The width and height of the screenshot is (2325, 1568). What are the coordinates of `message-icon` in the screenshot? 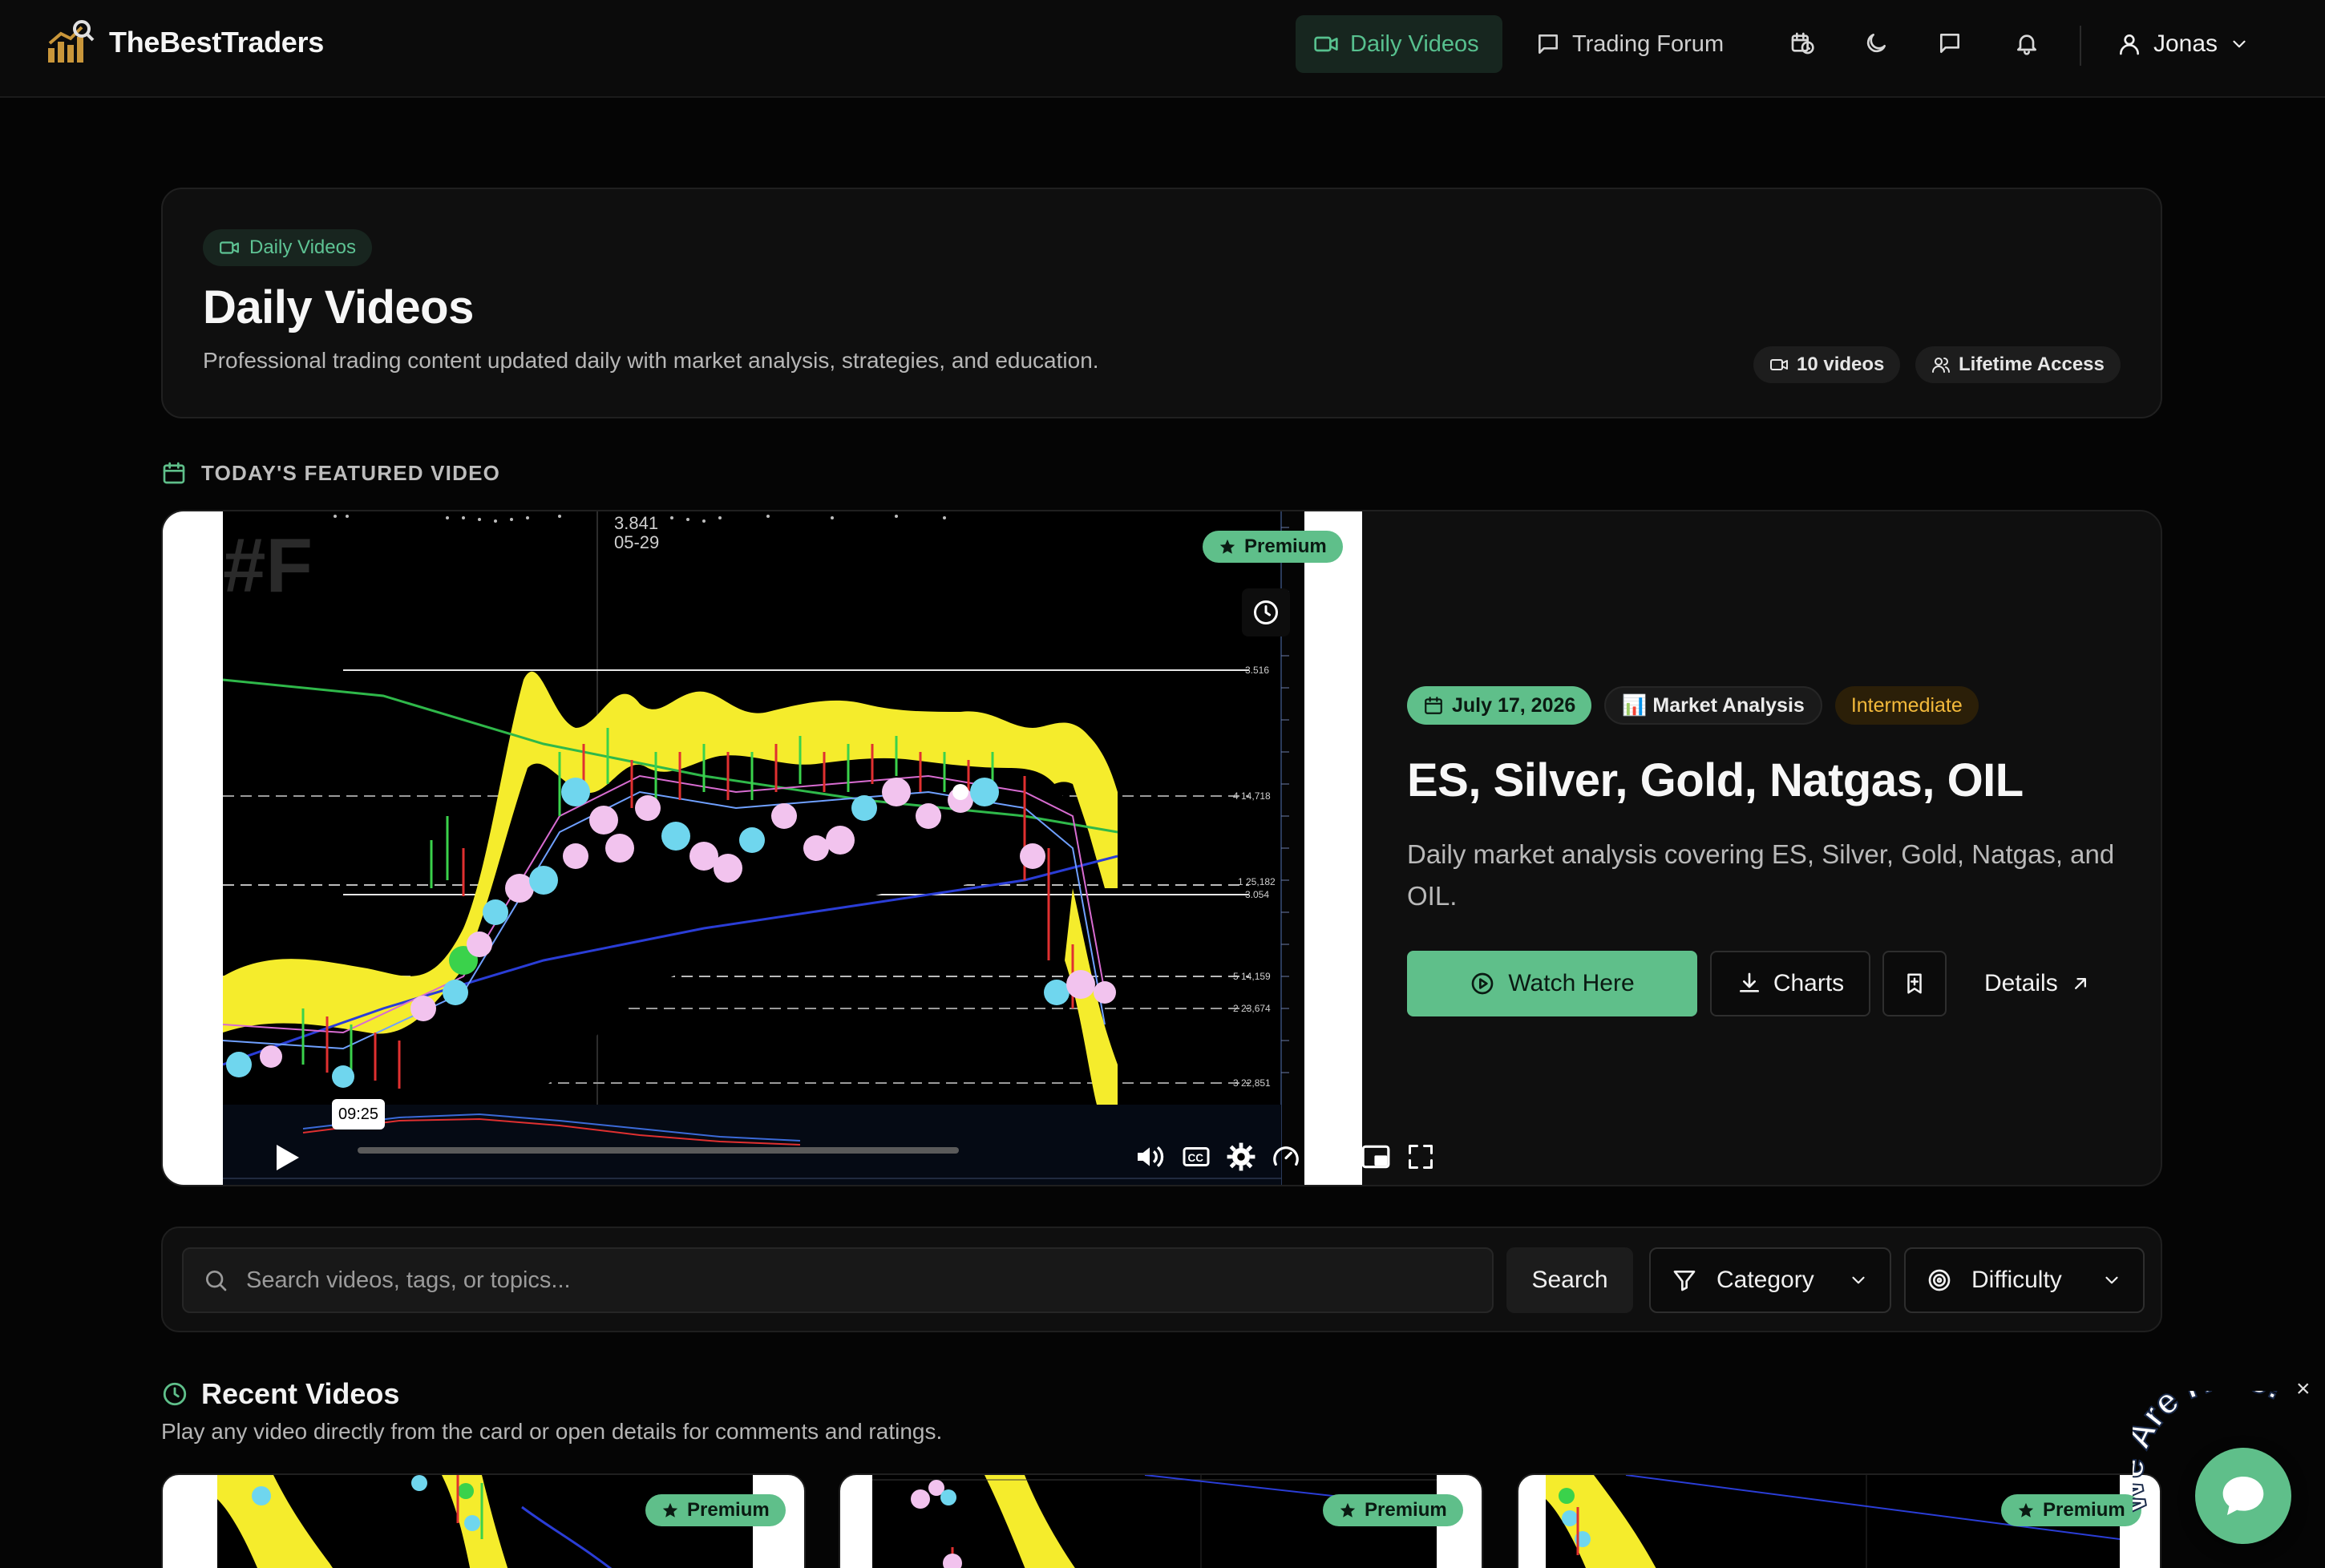 It's located at (1949, 43).